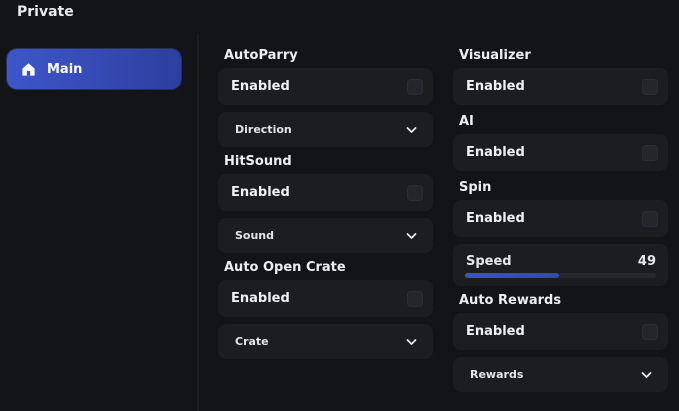  I want to click on sidebar-item-main: Main, so click(94, 69).